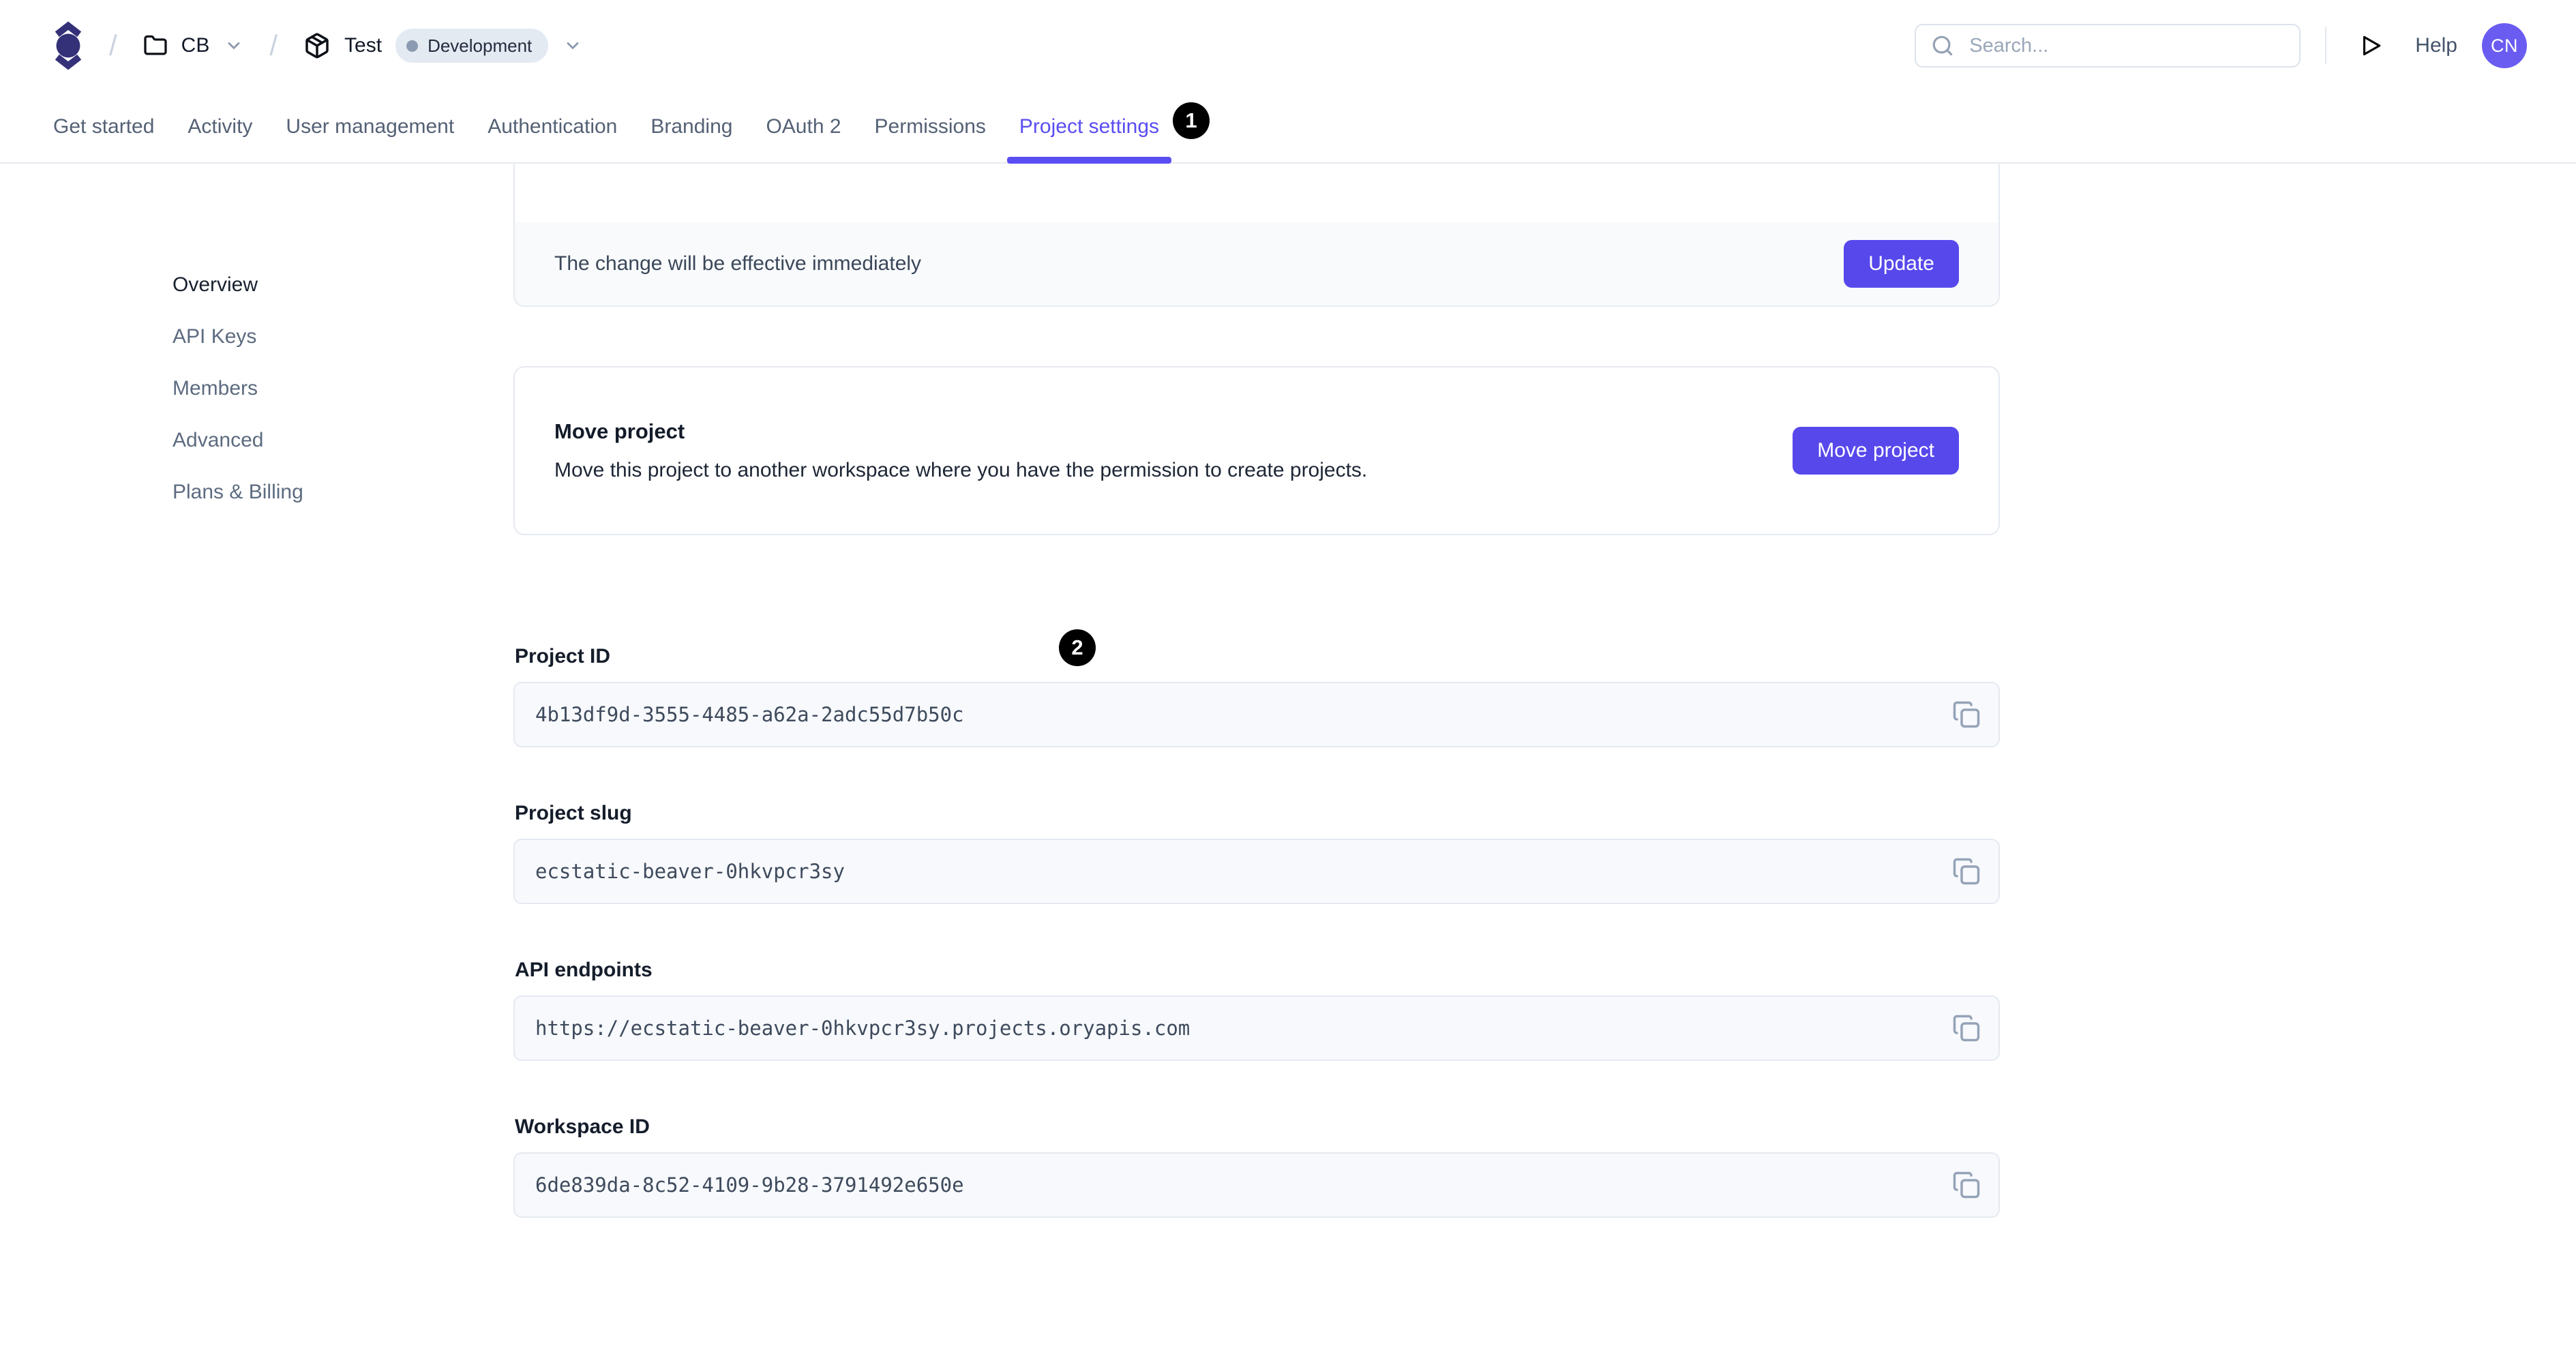 This screenshot has width=2576, height=1365. What do you see at coordinates (412, 46) in the screenshot?
I see `status-dot` at bounding box center [412, 46].